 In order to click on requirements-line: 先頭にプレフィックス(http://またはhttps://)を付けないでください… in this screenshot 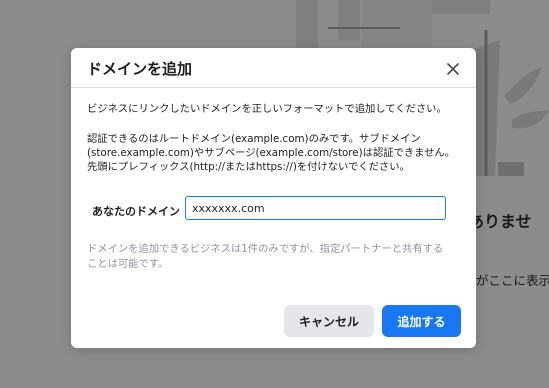, I will do `click(248, 167)`.